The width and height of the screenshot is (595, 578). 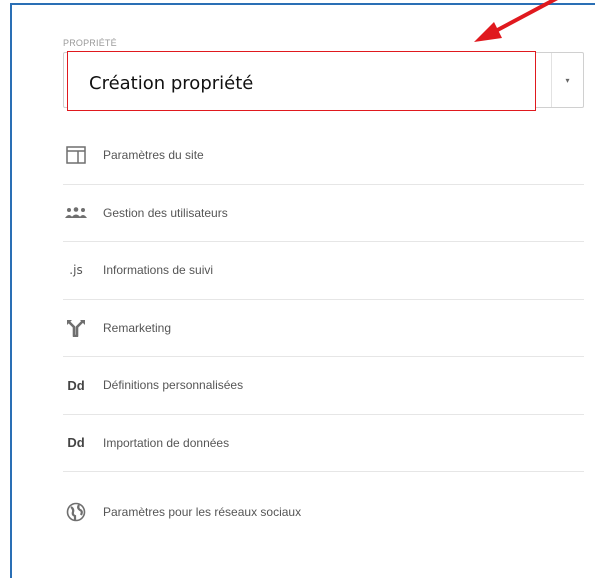 What do you see at coordinates (323, 512) in the screenshot?
I see `menu-item-social-settings: Paramètres pour les réseaux sociaux` at bounding box center [323, 512].